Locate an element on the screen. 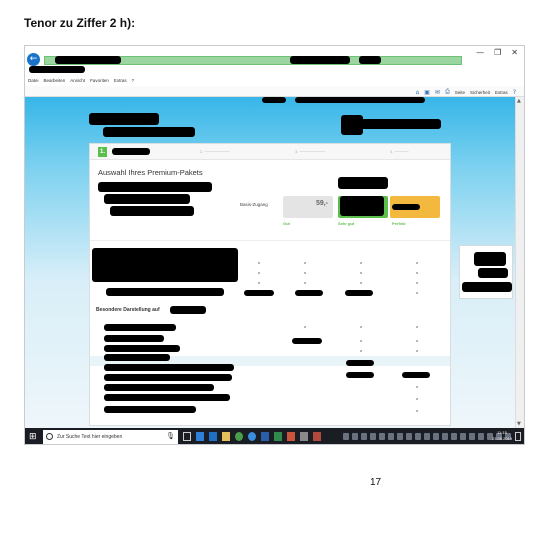 The image size is (542, 550). windows-start-icon: ⊞ is located at coordinates (34, 437).